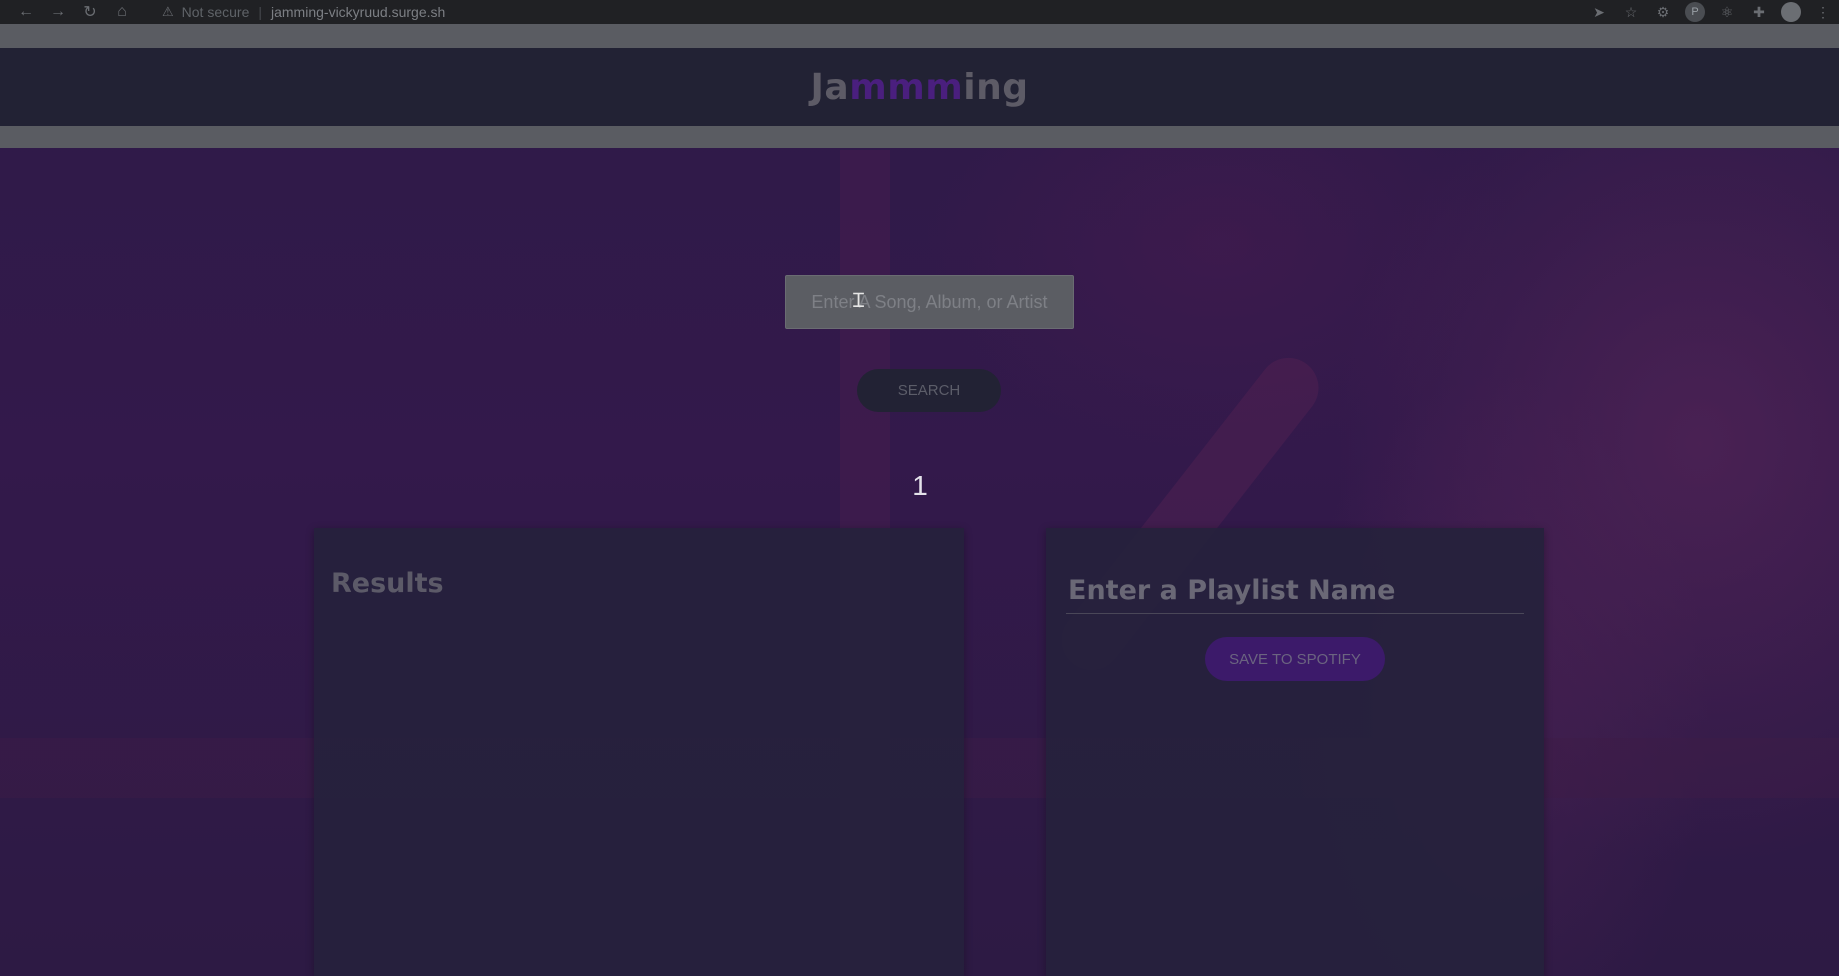  Describe the element at coordinates (929, 390) in the screenshot. I see `search-button: SEARCH` at that location.